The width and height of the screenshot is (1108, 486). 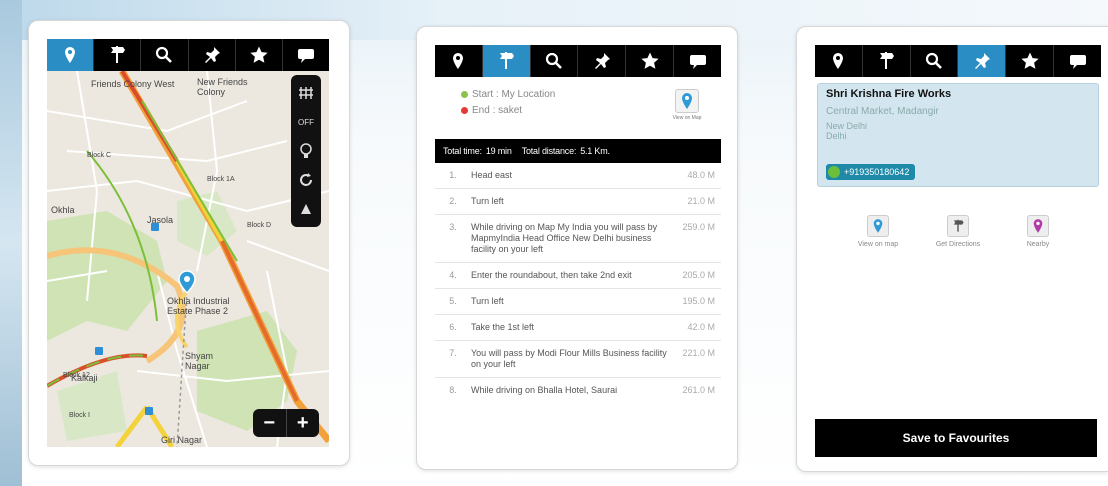 What do you see at coordinates (453, 301) in the screenshot?
I see `step-number: 5.` at bounding box center [453, 301].